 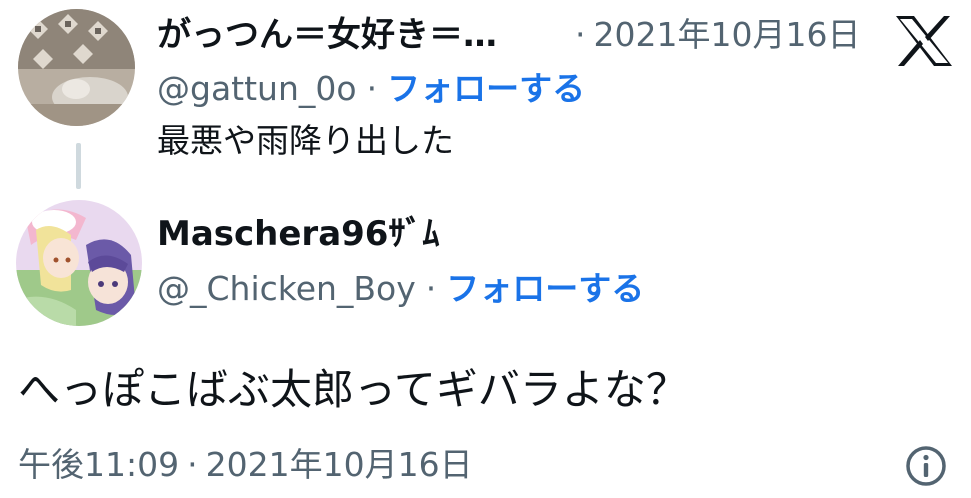 I want to click on info-icon, so click(x=926, y=466).